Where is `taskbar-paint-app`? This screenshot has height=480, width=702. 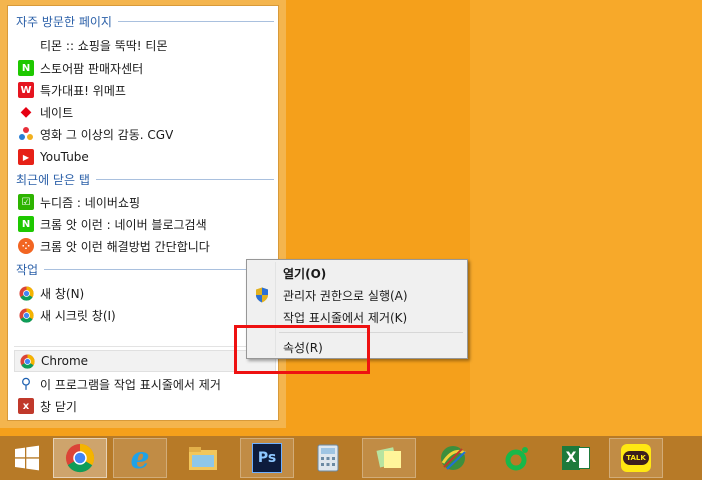
taskbar-paint-app is located at coordinates (453, 458).